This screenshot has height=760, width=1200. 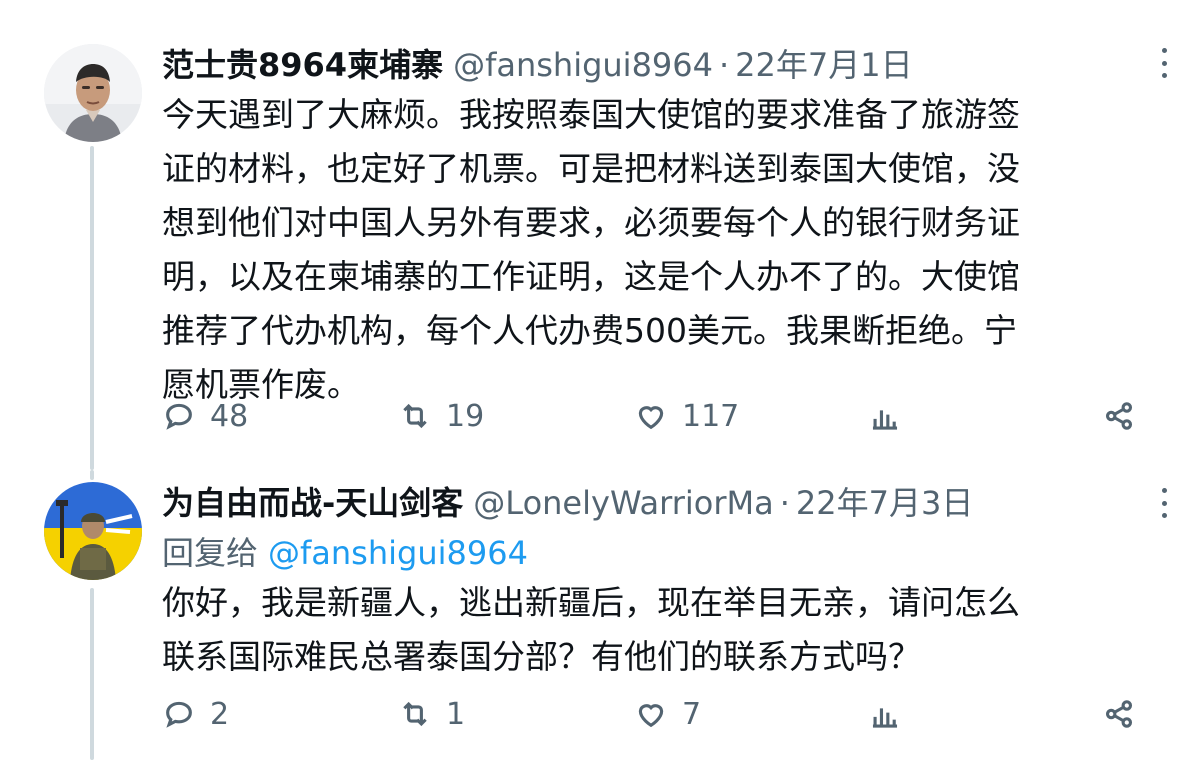 What do you see at coordinates (711, 416) in the screenshot?
I see `like-count: 117` at bounding box center [711, 416].